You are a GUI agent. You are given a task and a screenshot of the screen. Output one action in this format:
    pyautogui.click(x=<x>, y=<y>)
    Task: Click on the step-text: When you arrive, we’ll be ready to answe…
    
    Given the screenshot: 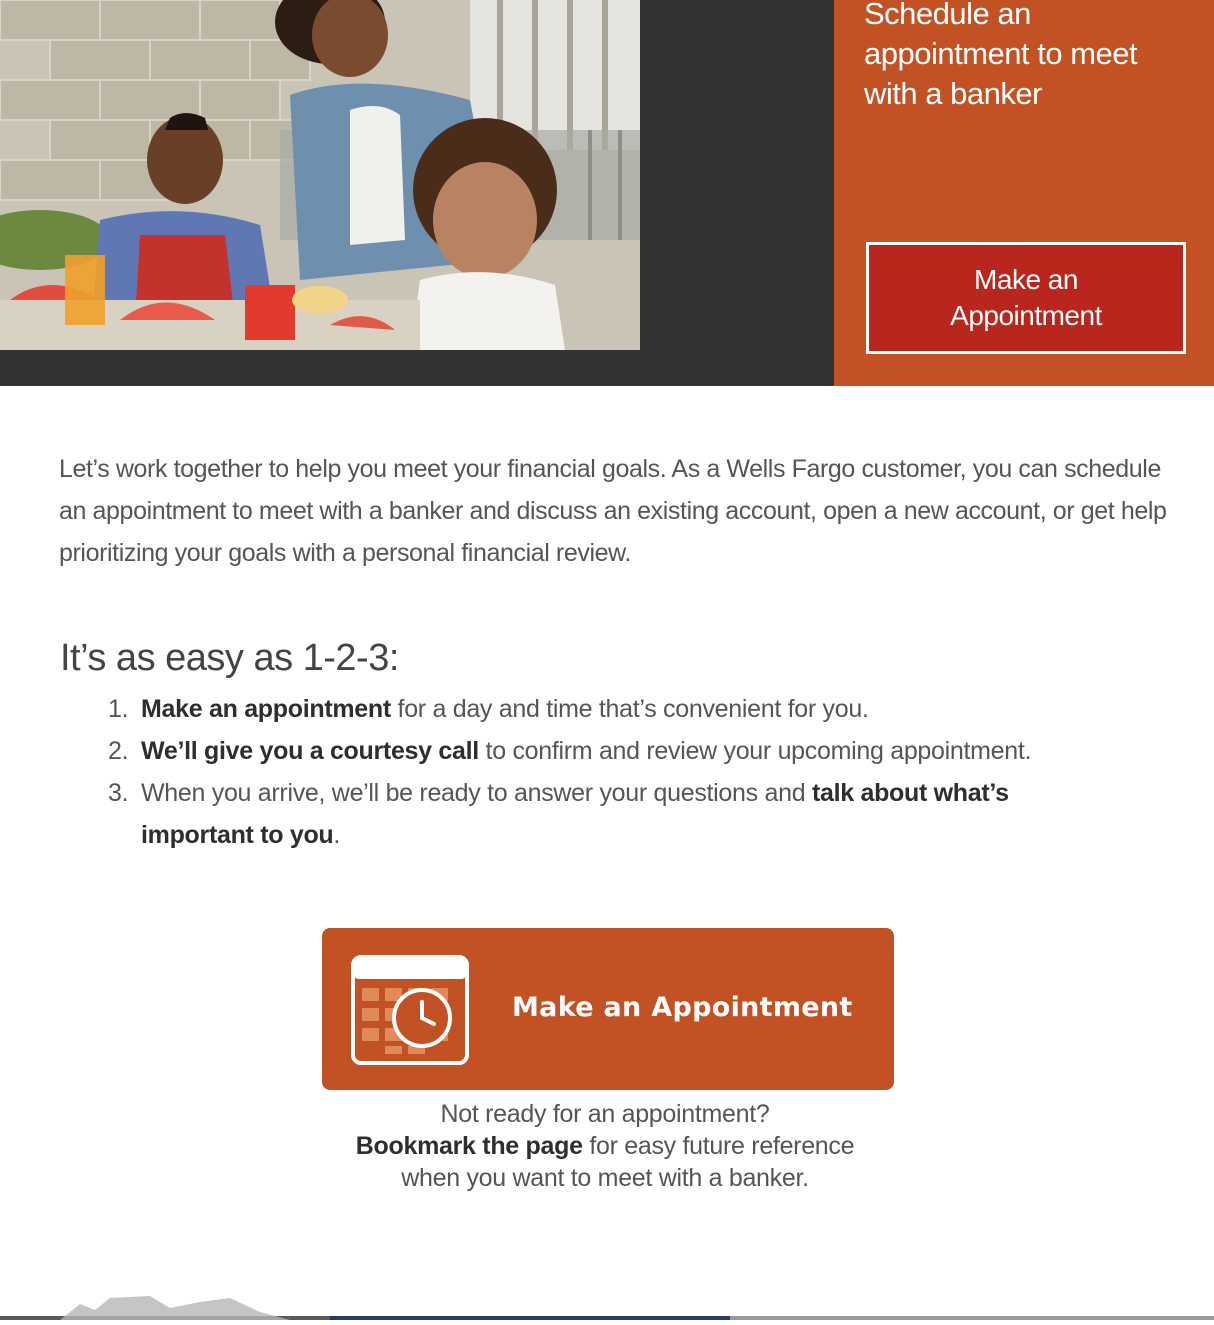 What is the action you would take?
    pyautogui.click(x=476, y=793)
    